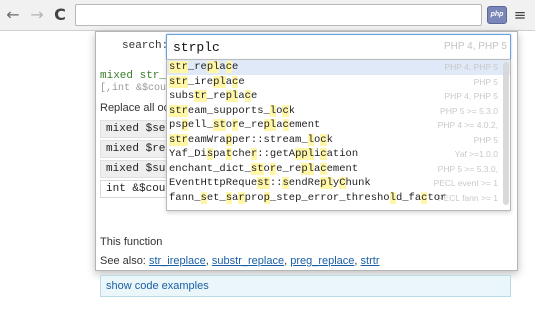  I want to click on function-body-text: This function, so click(131, 242).